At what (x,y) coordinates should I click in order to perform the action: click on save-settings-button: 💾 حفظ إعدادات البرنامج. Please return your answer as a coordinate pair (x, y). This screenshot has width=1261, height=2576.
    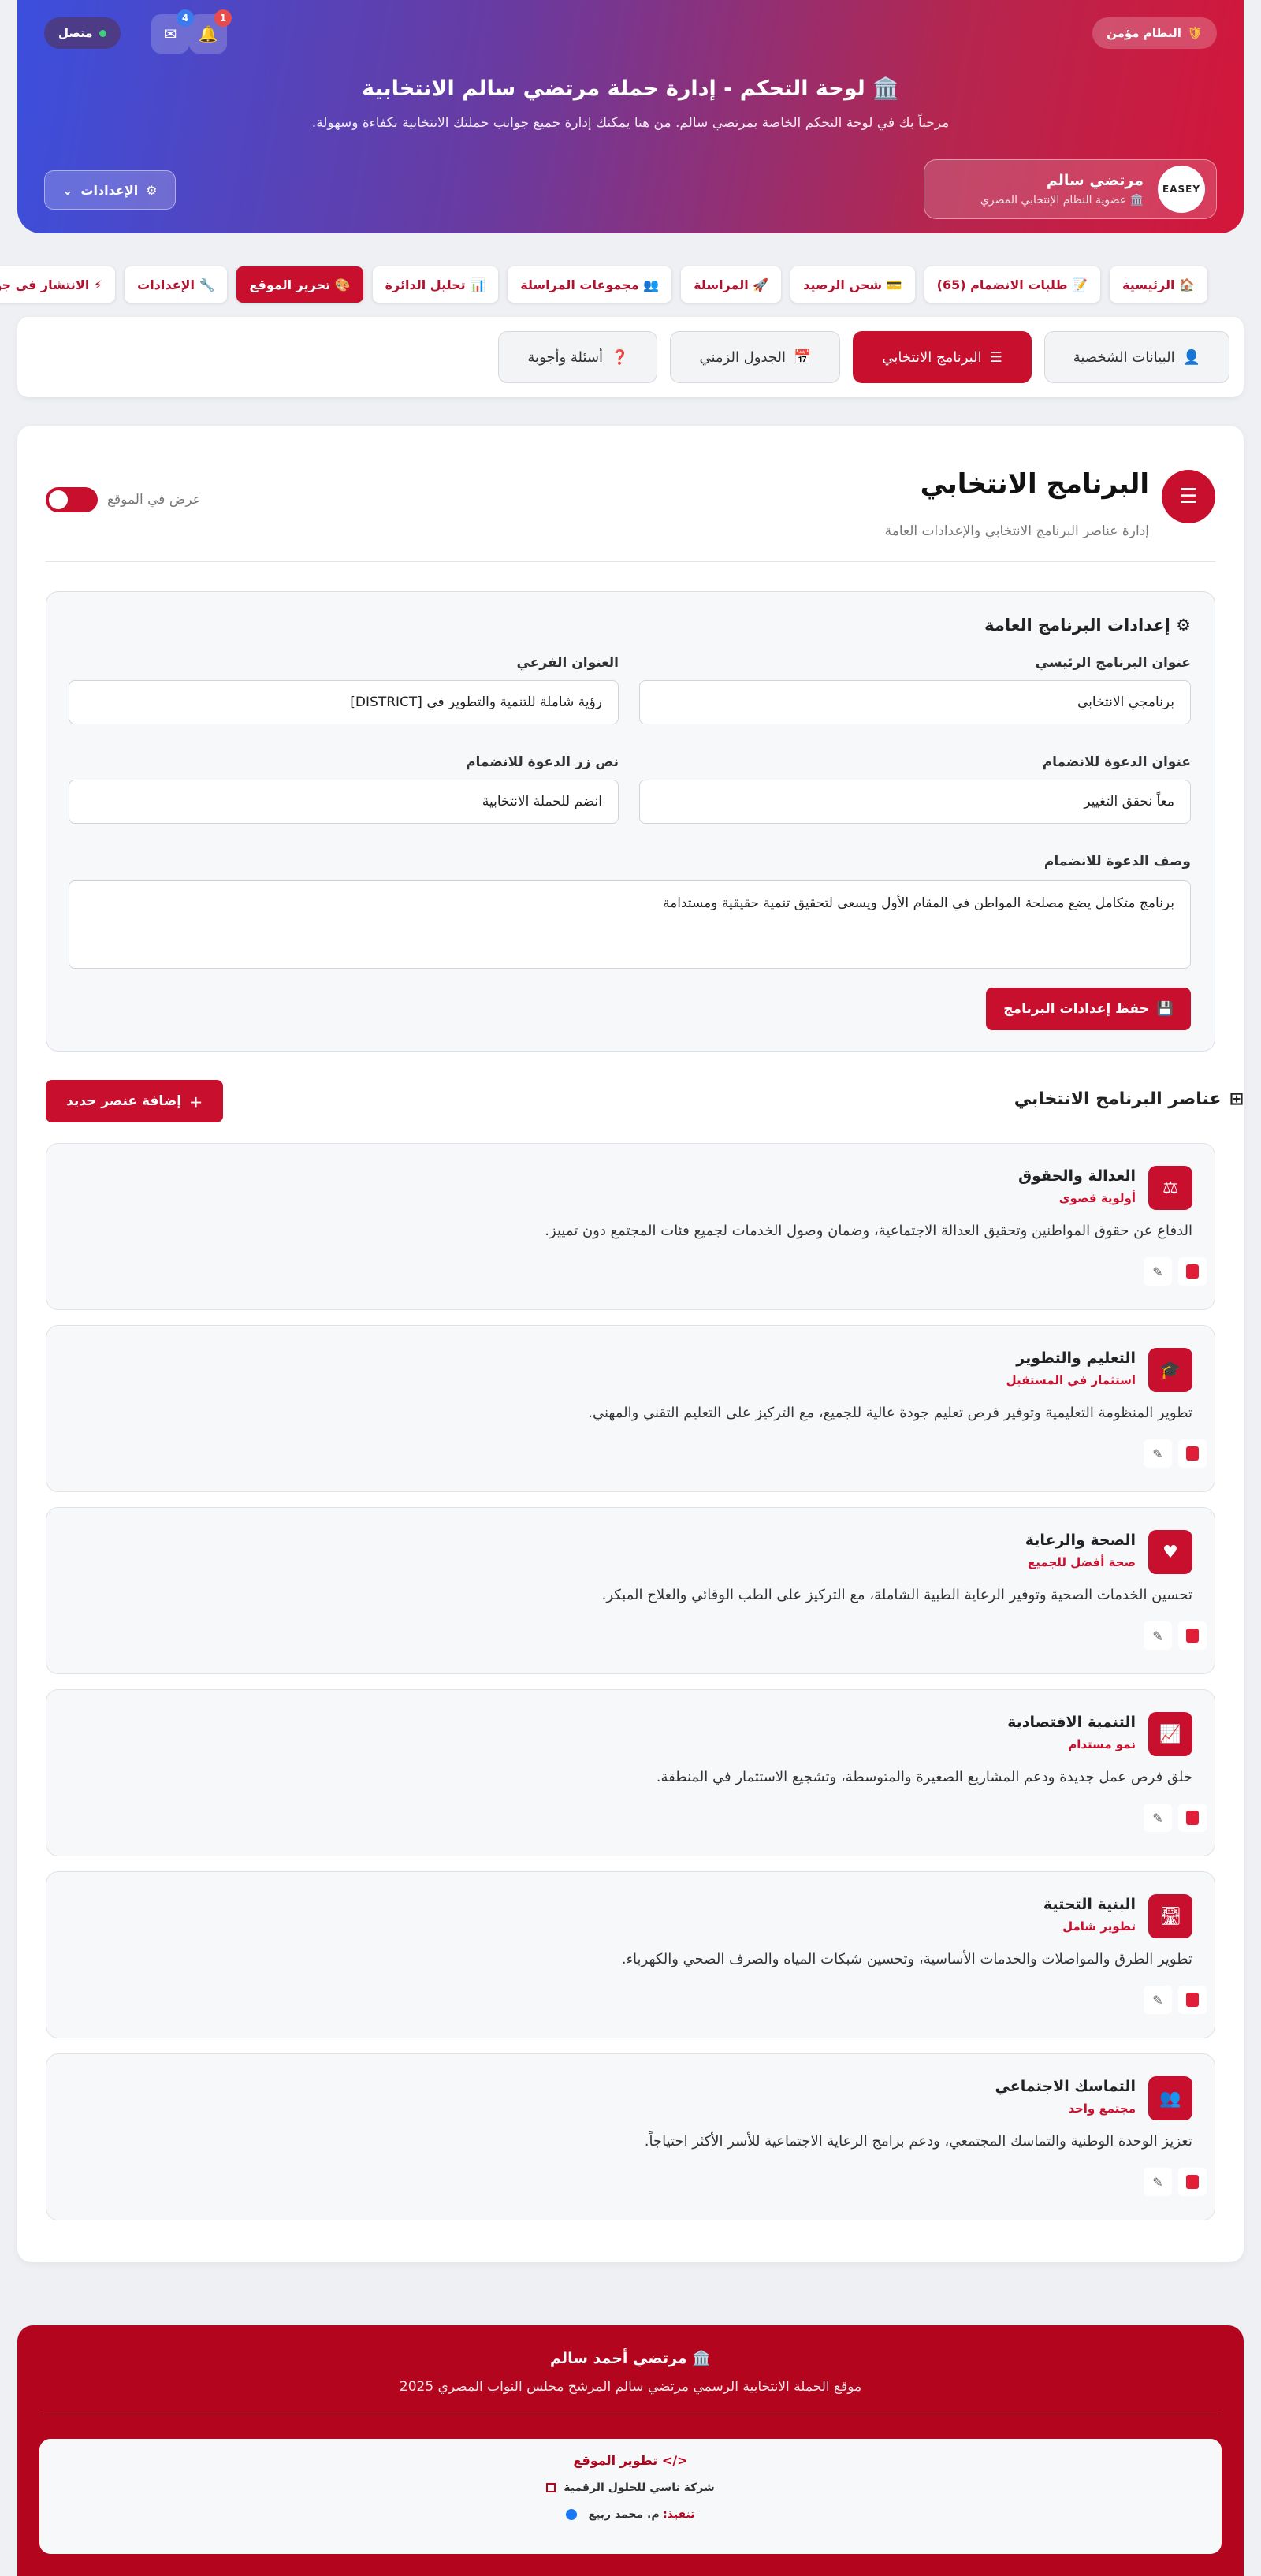
    Looking at the image, I should click on (1088, 1009).